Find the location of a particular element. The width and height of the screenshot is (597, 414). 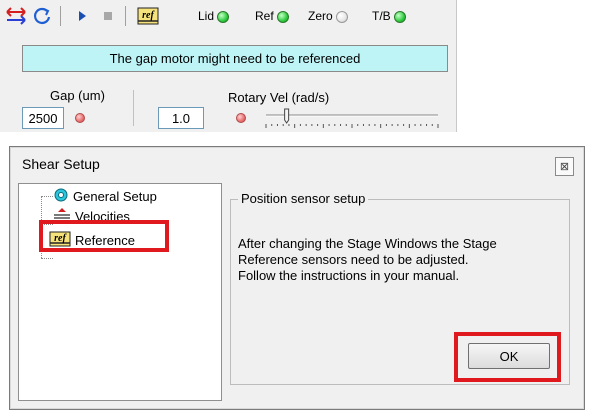

play-icon is located at coordinates (82, 16).